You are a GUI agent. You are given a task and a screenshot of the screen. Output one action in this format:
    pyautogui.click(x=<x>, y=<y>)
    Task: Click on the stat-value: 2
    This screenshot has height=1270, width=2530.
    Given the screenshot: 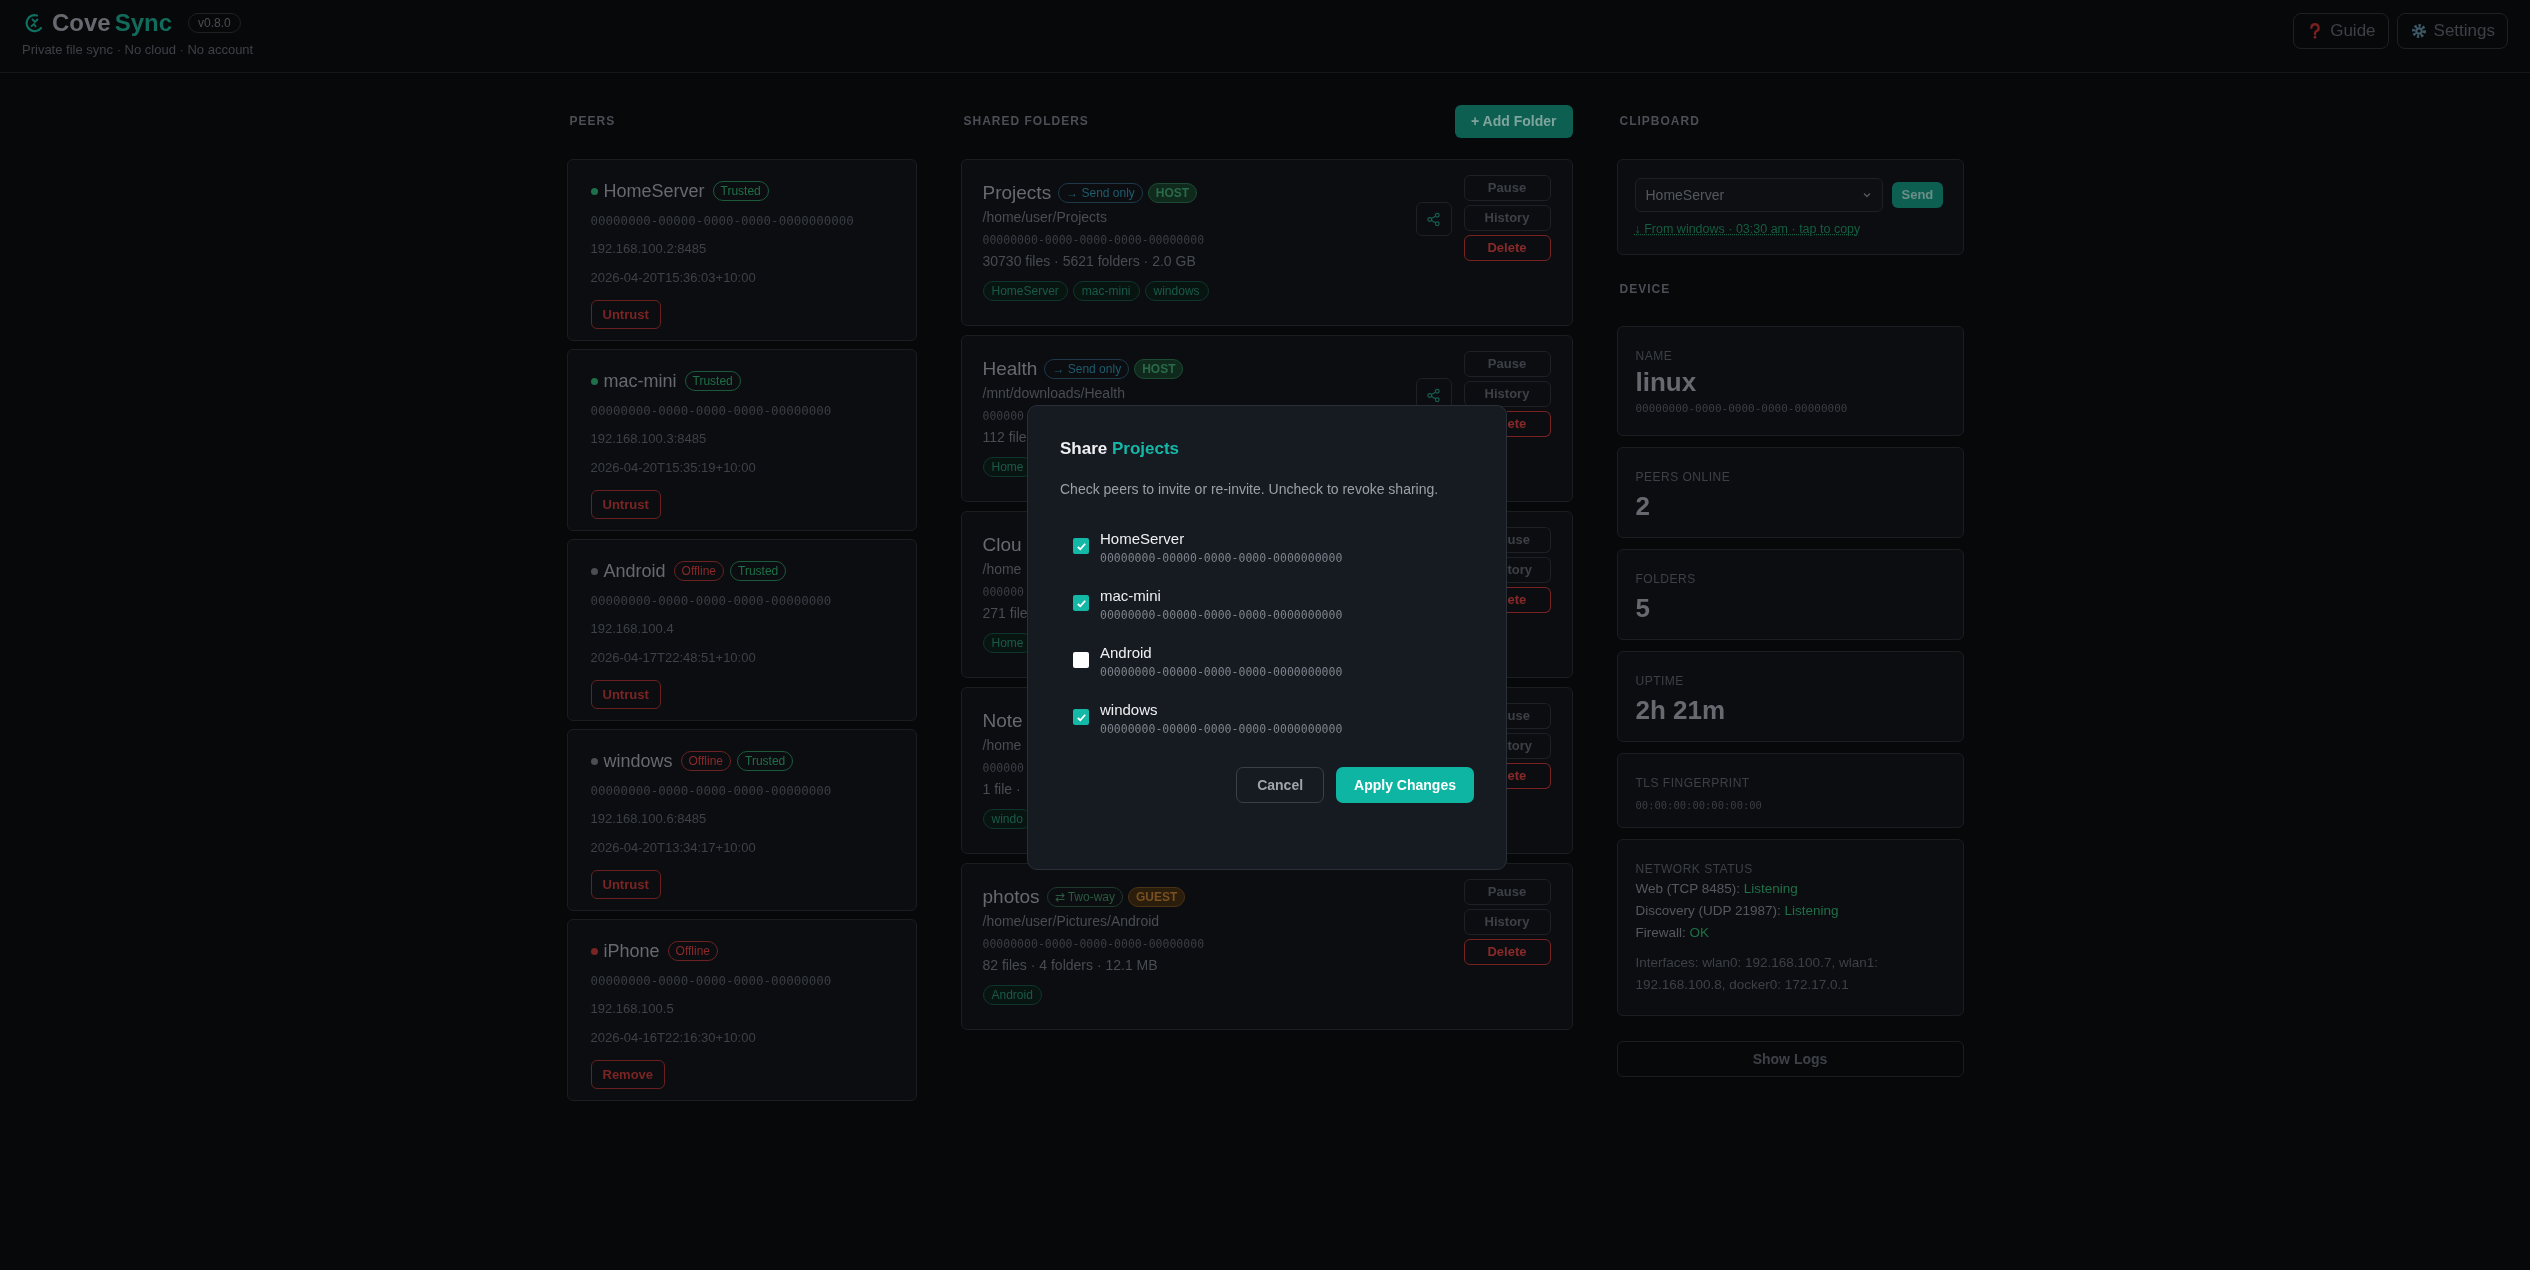 What is the action you would take?
    pyautogui.click(x=1643, y=506)
    